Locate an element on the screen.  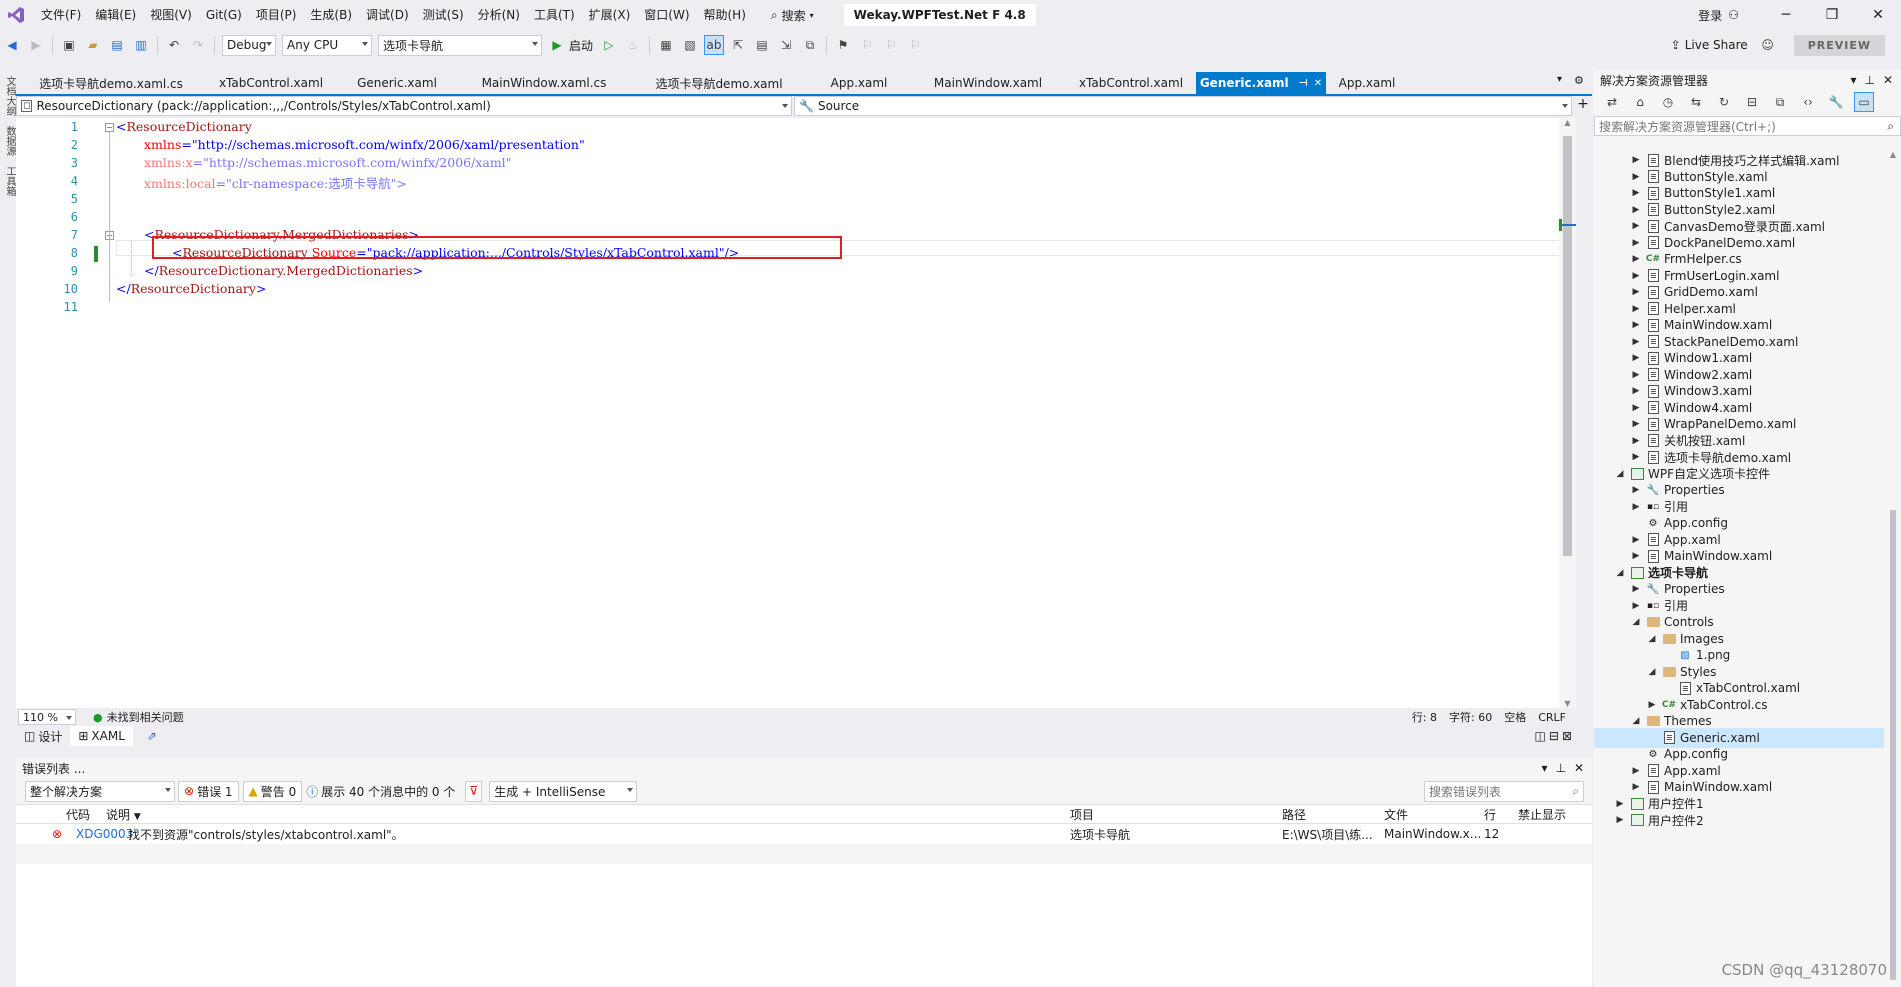
whitespace-indicator: 空格 is located at coordinates (1515, 717).